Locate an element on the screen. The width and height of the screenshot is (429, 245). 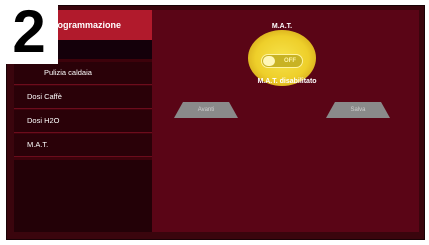
mat-title: M.A.T. is located at coordinates (282, 26).